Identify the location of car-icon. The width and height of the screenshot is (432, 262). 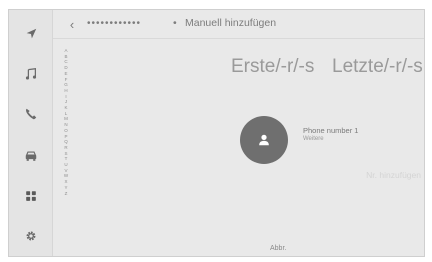
(31, 156).